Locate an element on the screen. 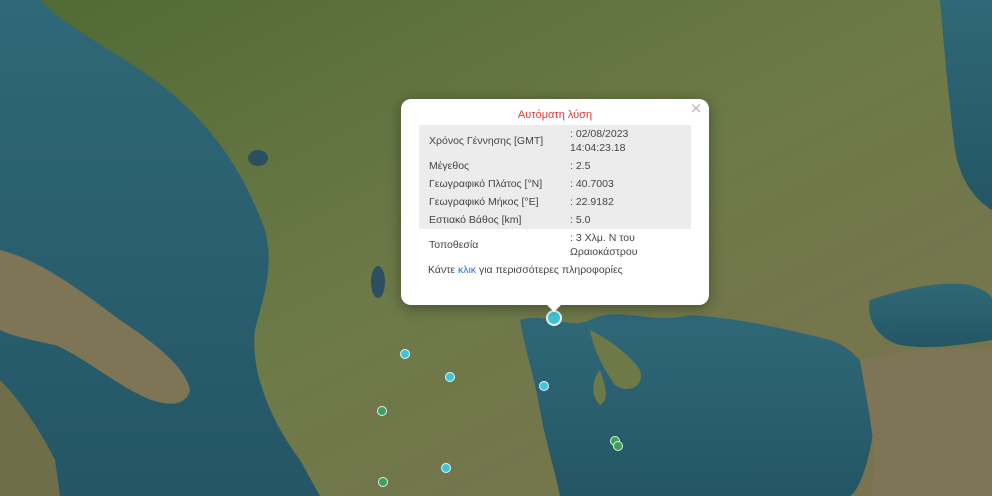 This screenshot has width=992, height=496. table-row: Γεωγραφικό Πλάτος [°N] : 40.7003 is located at coordinates (555, 184).